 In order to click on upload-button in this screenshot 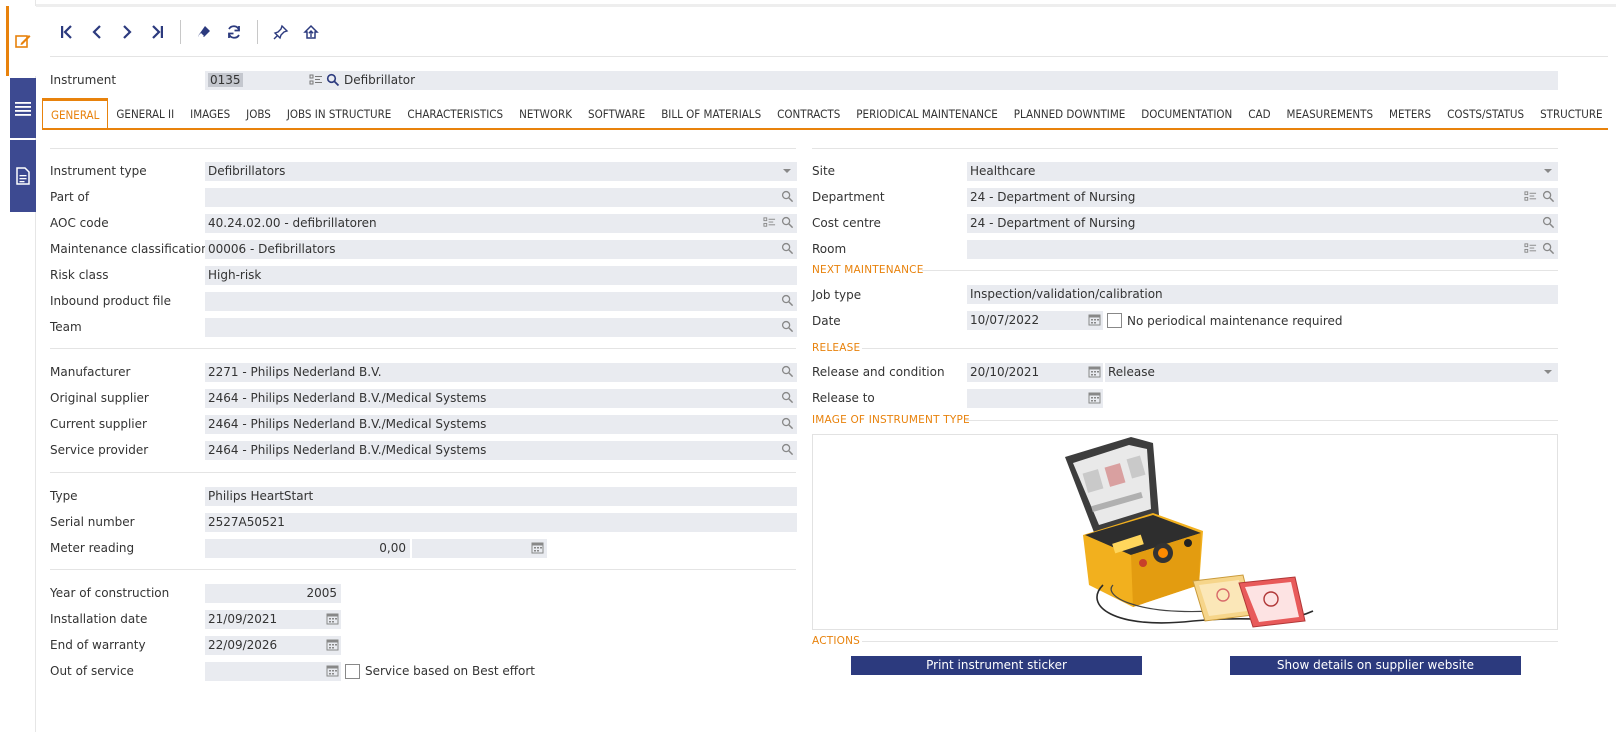, I will do `click(311, 32)`.